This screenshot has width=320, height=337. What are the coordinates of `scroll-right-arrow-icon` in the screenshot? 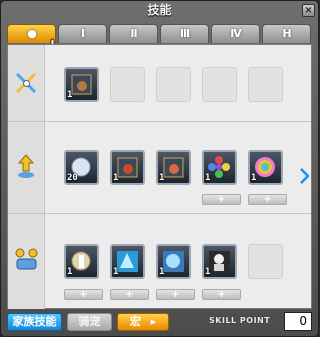 It's located at (304, 176).